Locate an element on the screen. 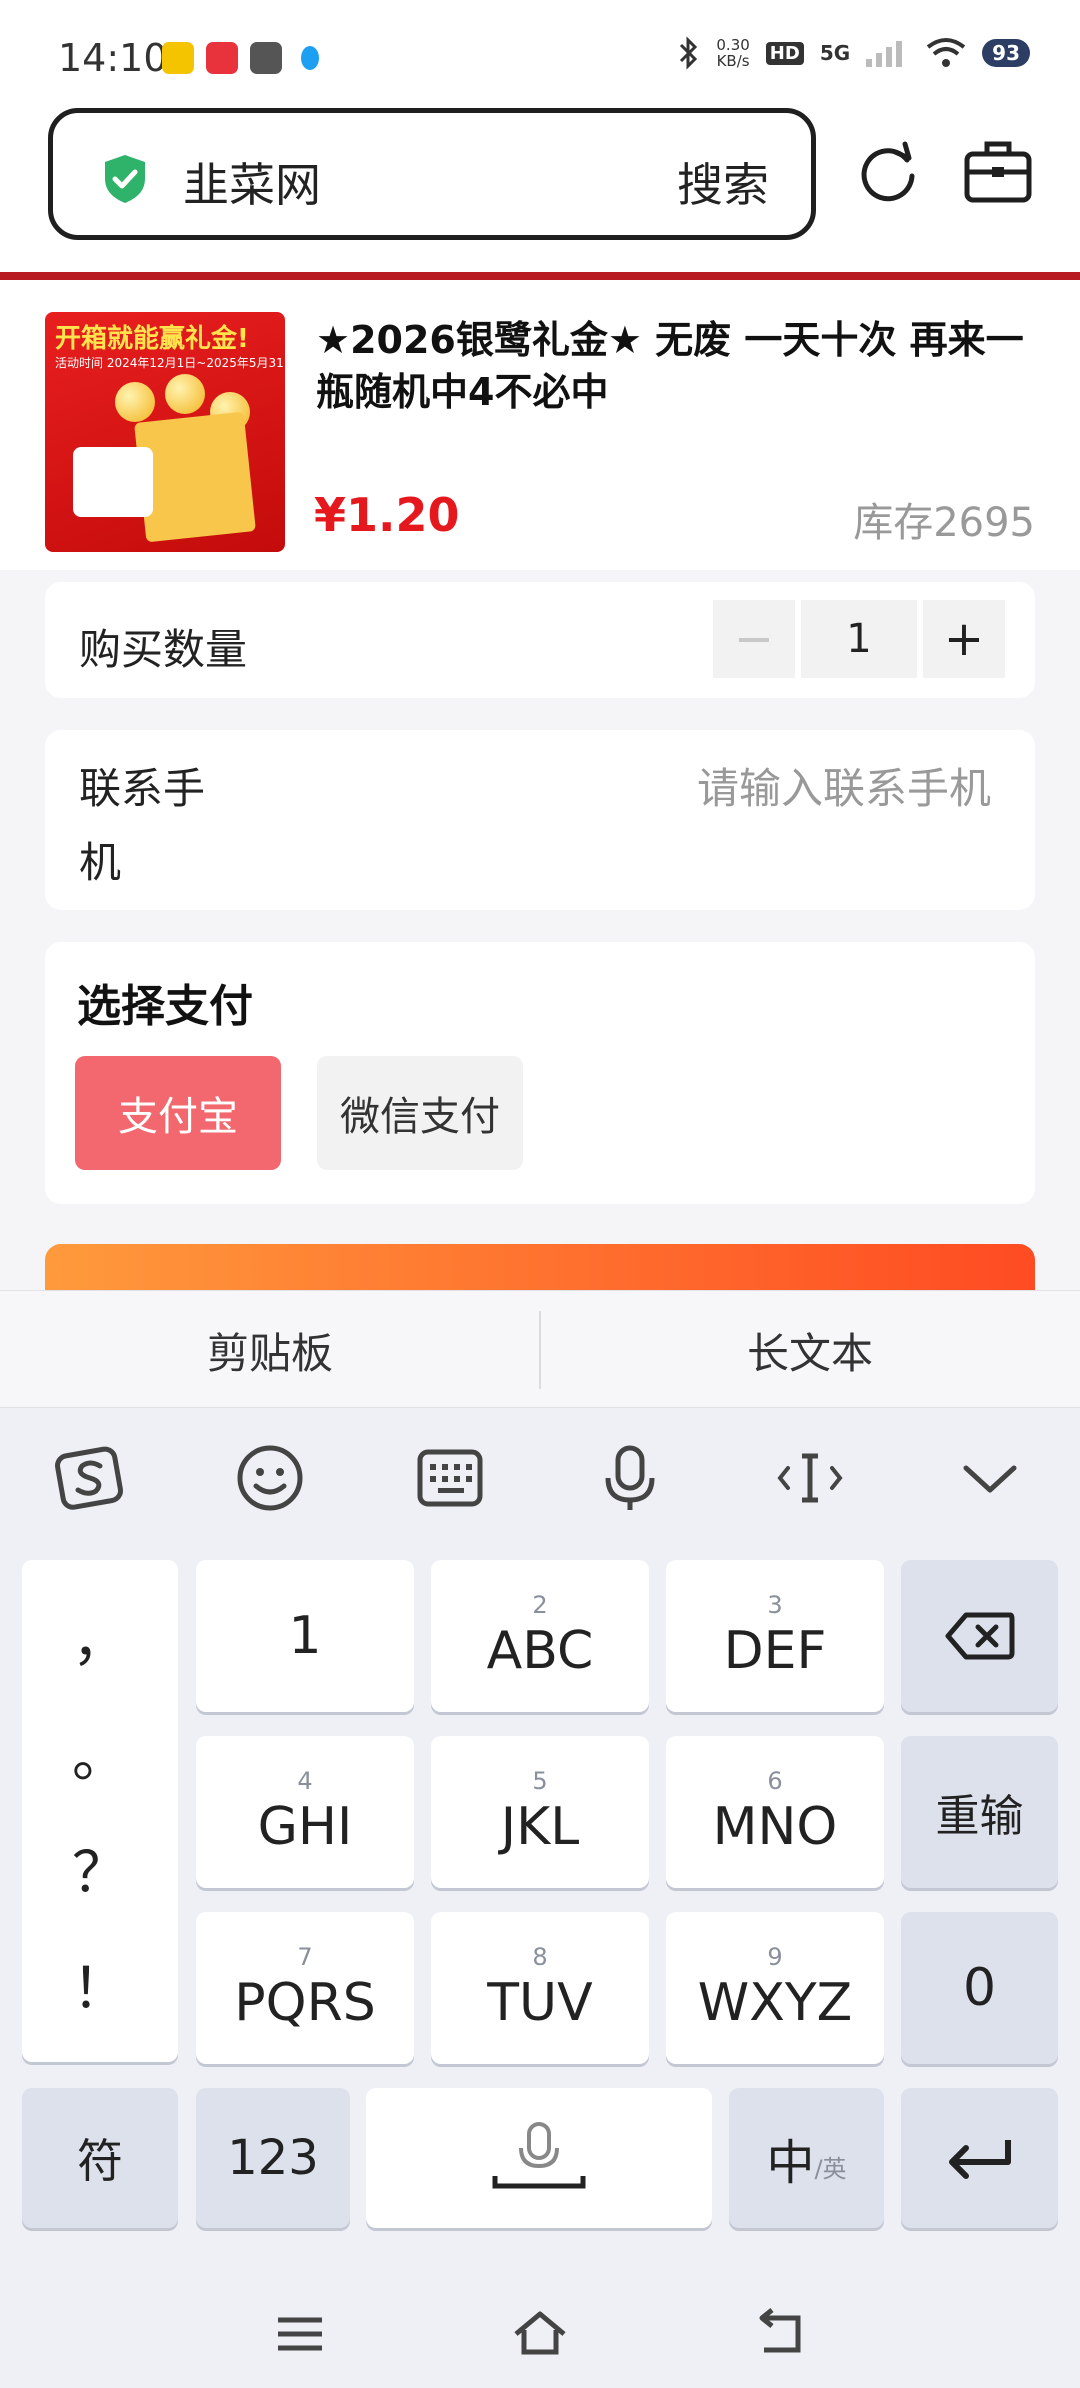  qq-notification-icon is located at coordinates (310, 58).